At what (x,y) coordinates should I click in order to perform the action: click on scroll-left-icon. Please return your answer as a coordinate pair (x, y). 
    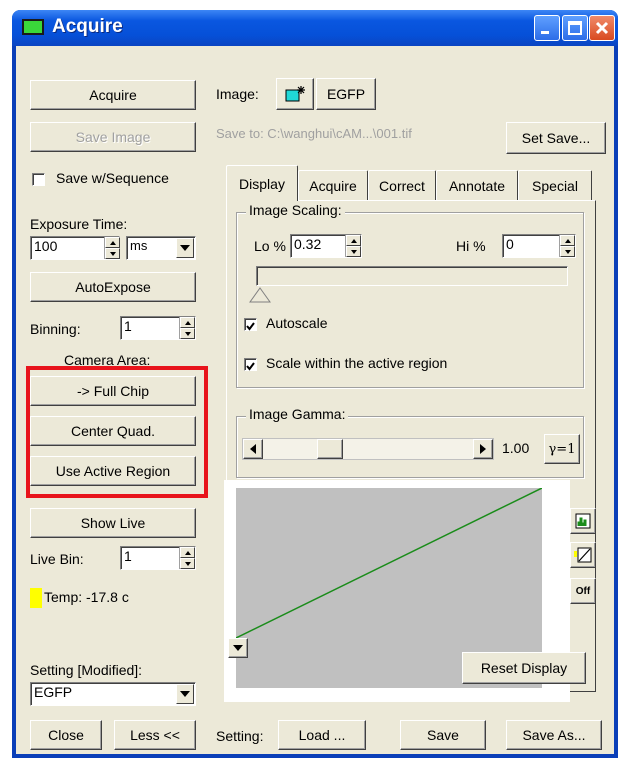
    Looking at the image, I should click on (253, 449).